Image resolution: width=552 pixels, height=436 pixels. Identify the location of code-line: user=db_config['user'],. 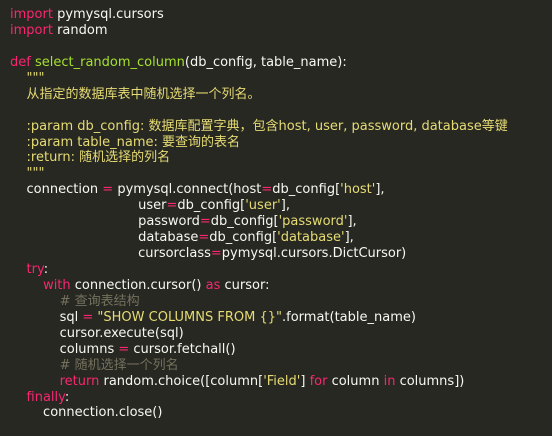
(281, 206).